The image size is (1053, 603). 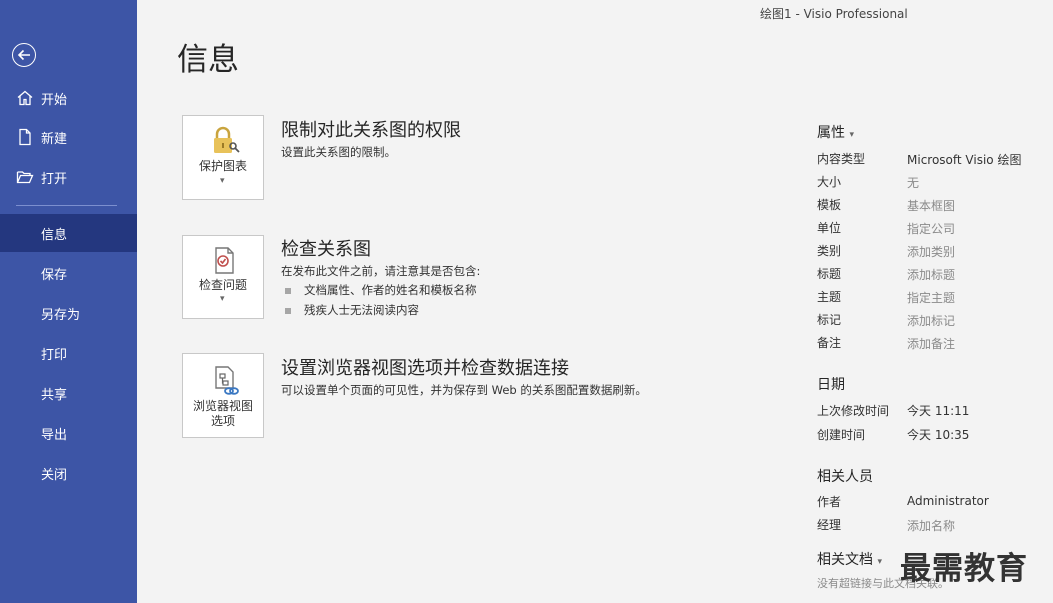 I want to click on sidebar-item-label: 信息, so click(x=54, y=235).